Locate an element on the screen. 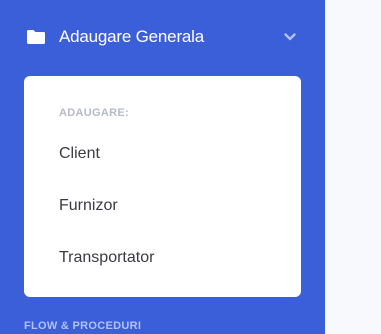 The width and height of the screenshot is (381, 334). collapse-item-furnizor: Furnizor is located at coordinates (88, 206).